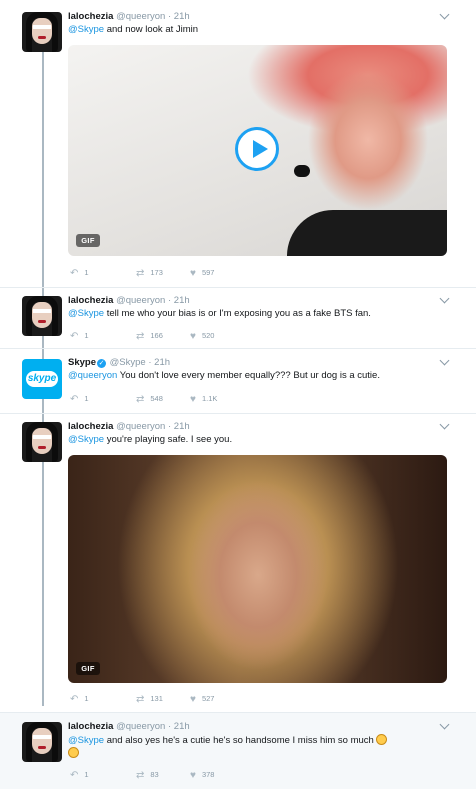  I want to click on retweet-count: 173, so click(156, 272).